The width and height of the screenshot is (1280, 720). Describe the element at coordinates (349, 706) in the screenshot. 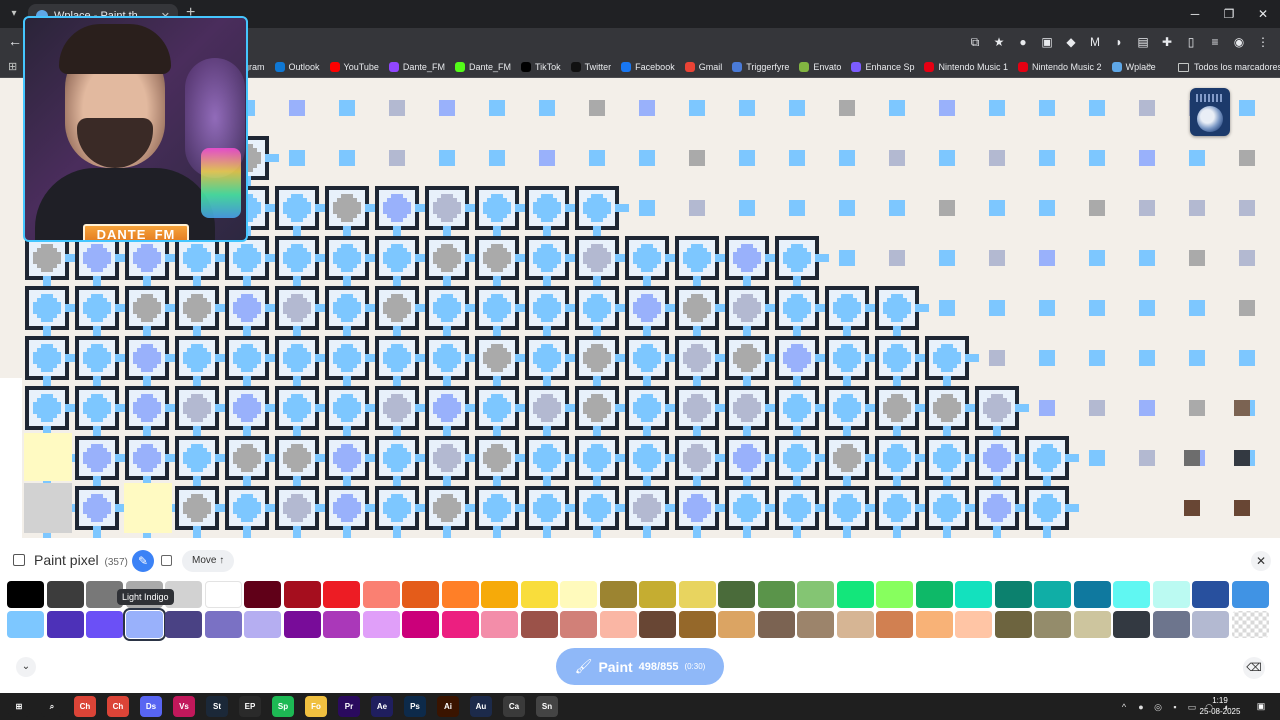

I see `taskbar-app-icon: Pr` at that location.